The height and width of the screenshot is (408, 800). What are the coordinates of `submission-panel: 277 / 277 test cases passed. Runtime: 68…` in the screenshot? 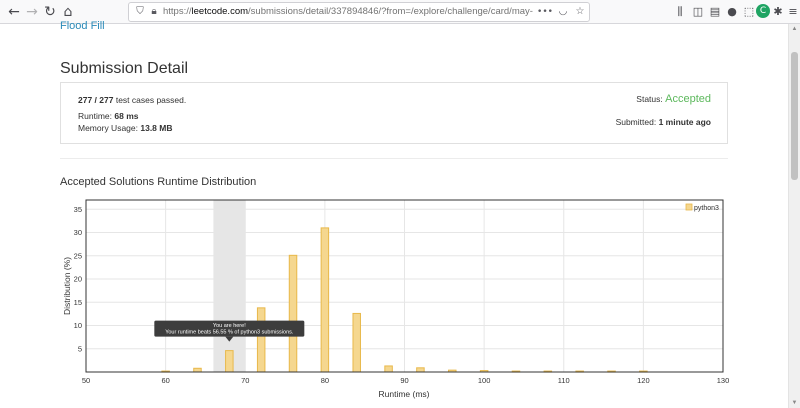 It's located at (394, 113).